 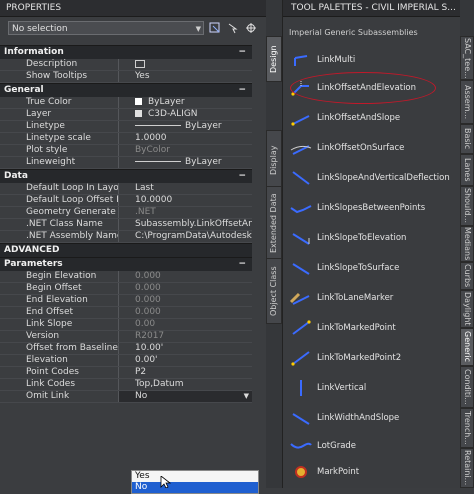 What do you see at coordinates (141, 396) in the screenshot?
I see `omit-link-value: No` at bounding box center [141, 396].